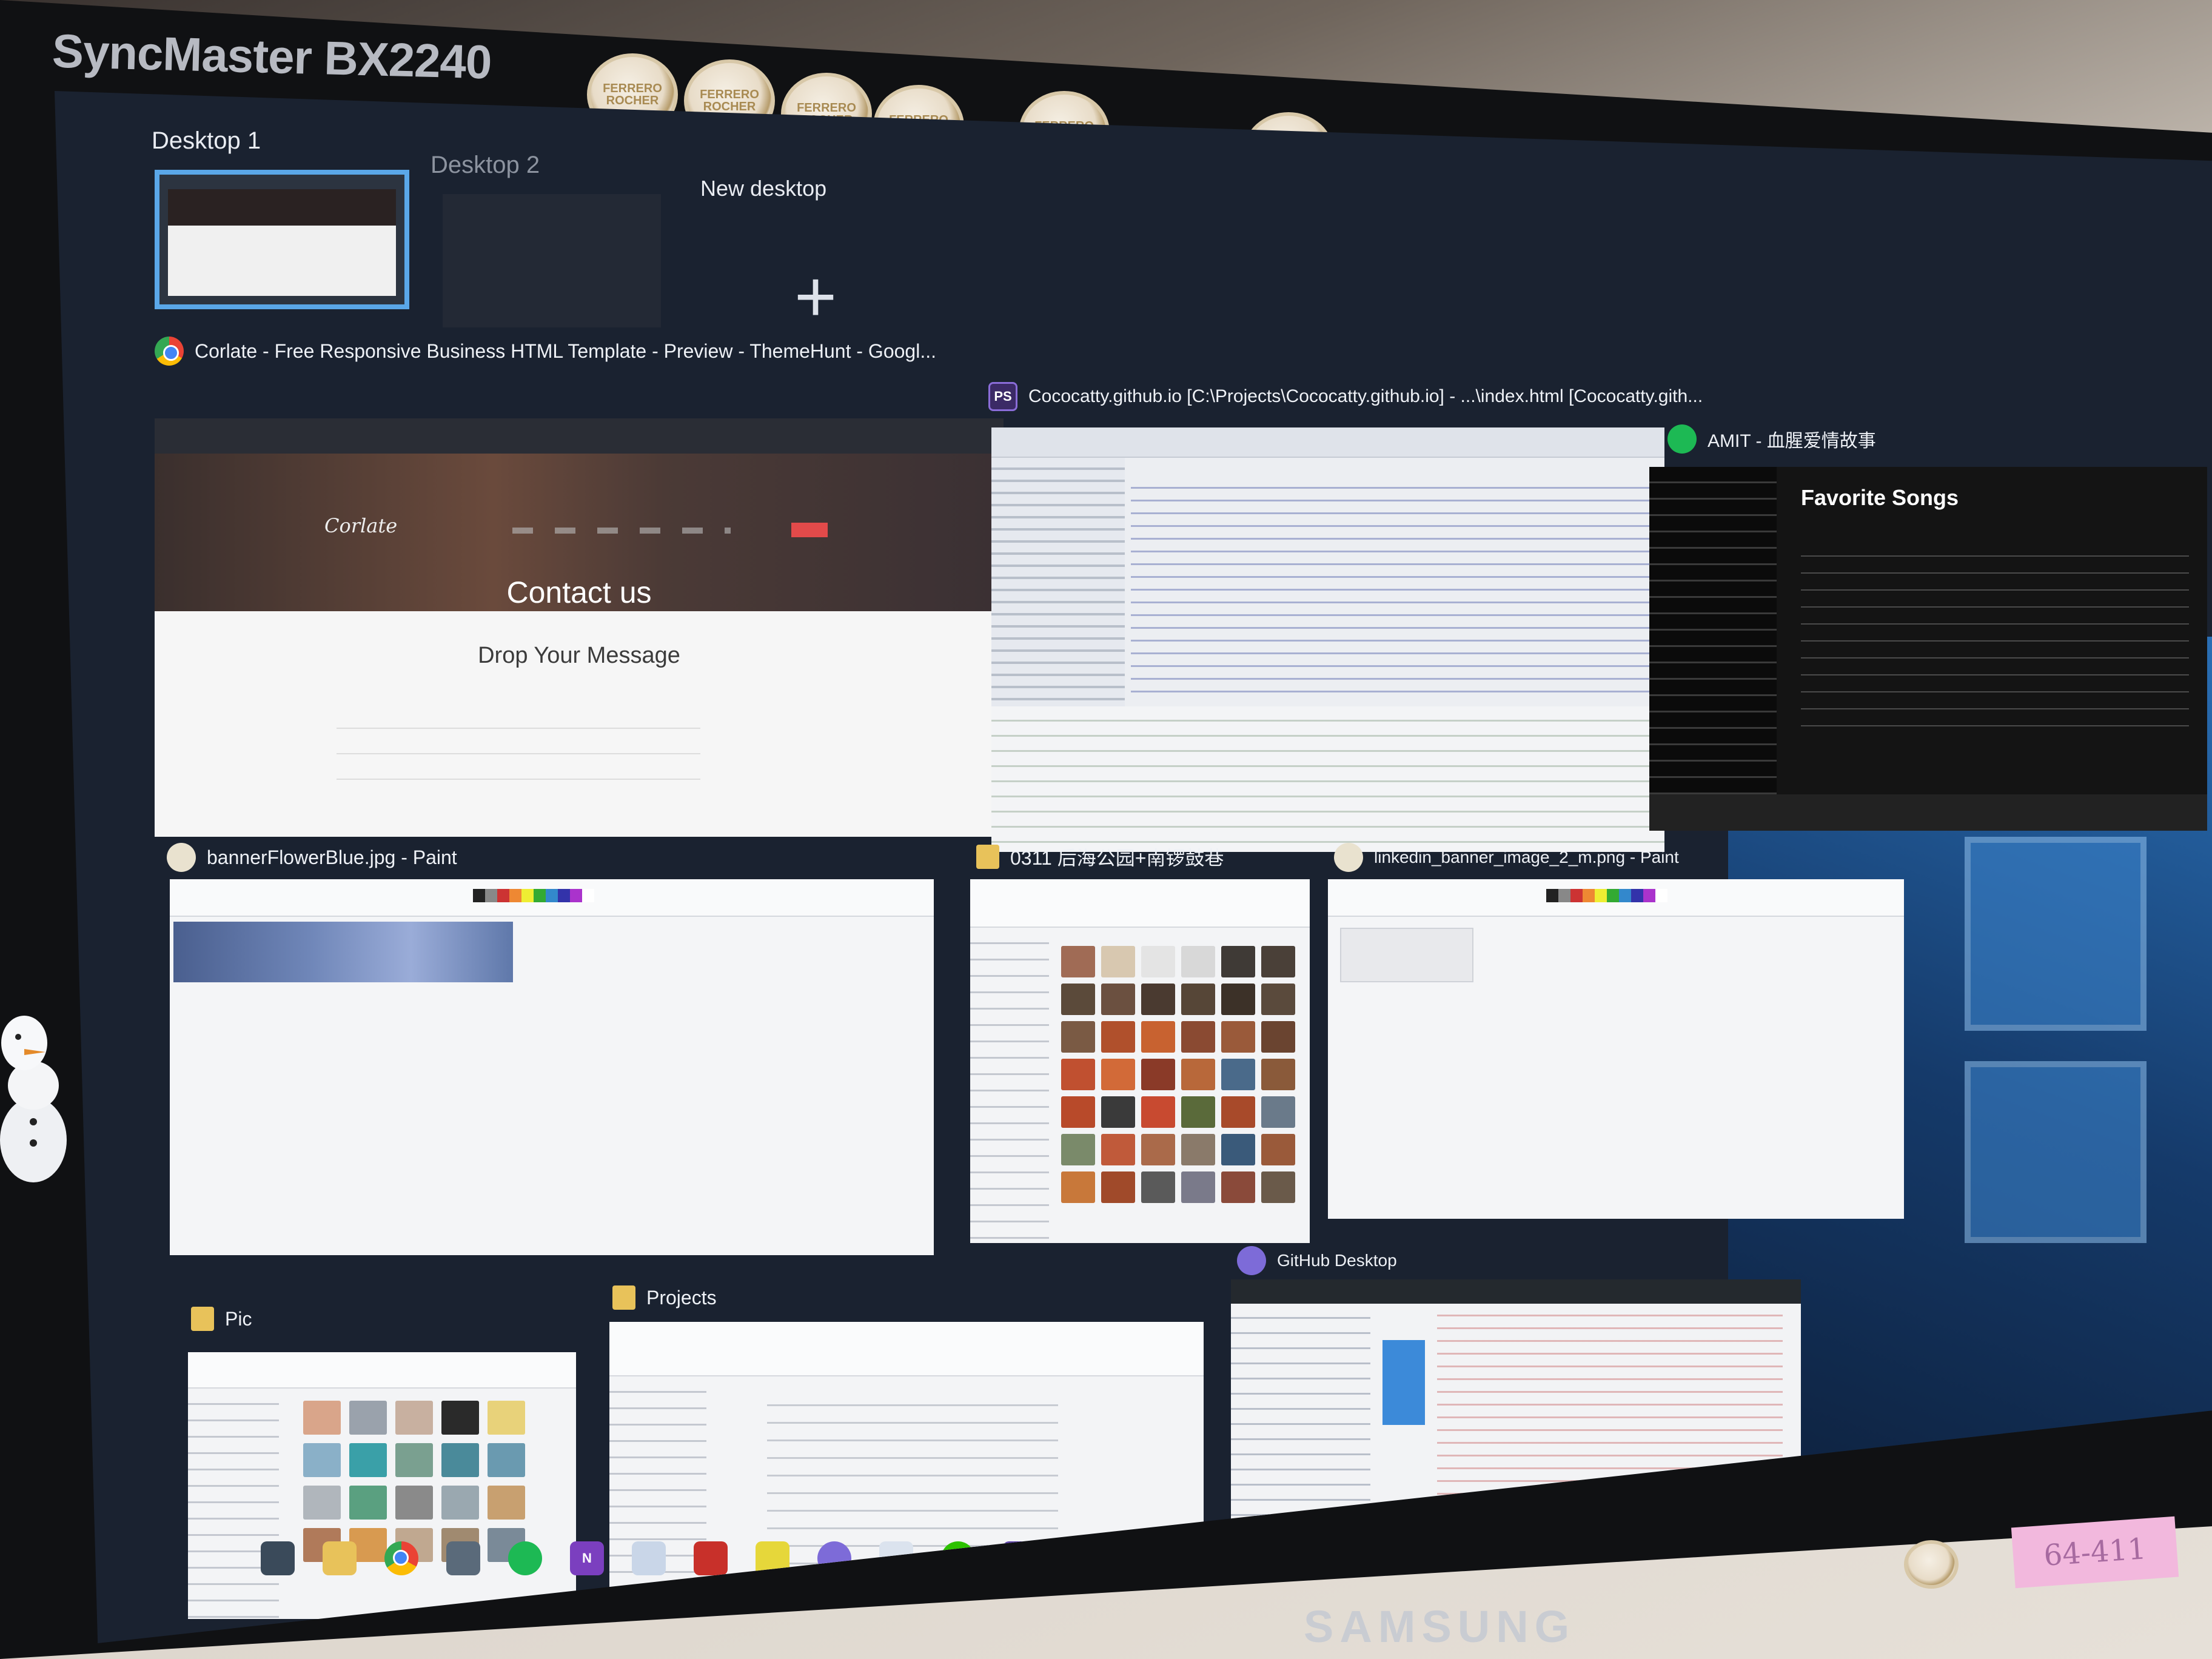 The height and width of the screenshot is (1659, 2212). Describe the element at coordinates (815, 296) in the screenshot. I see `new-desktop-plus-icon: +` at that location.